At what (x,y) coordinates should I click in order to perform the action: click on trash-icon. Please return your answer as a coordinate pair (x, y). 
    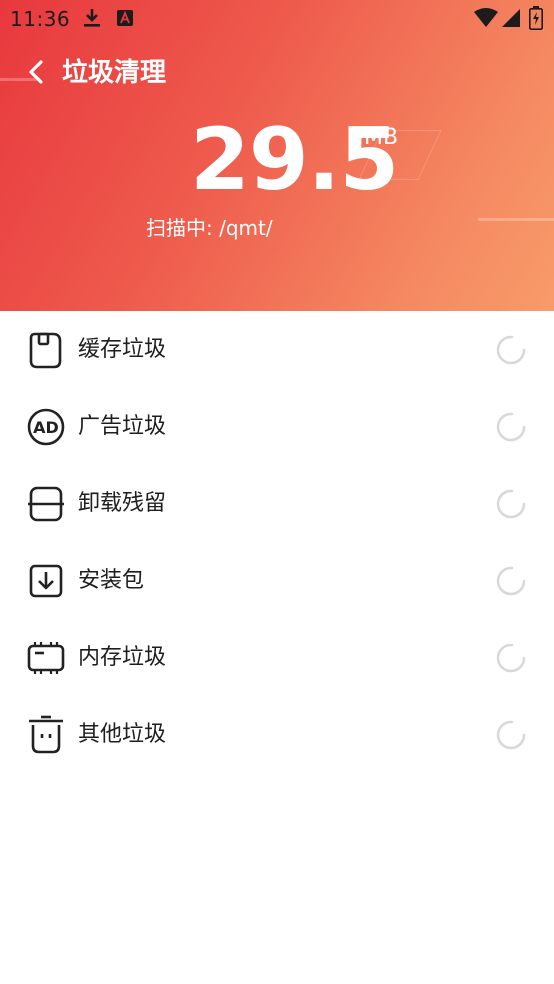
    Looking at the image, I should click on (46, 734).